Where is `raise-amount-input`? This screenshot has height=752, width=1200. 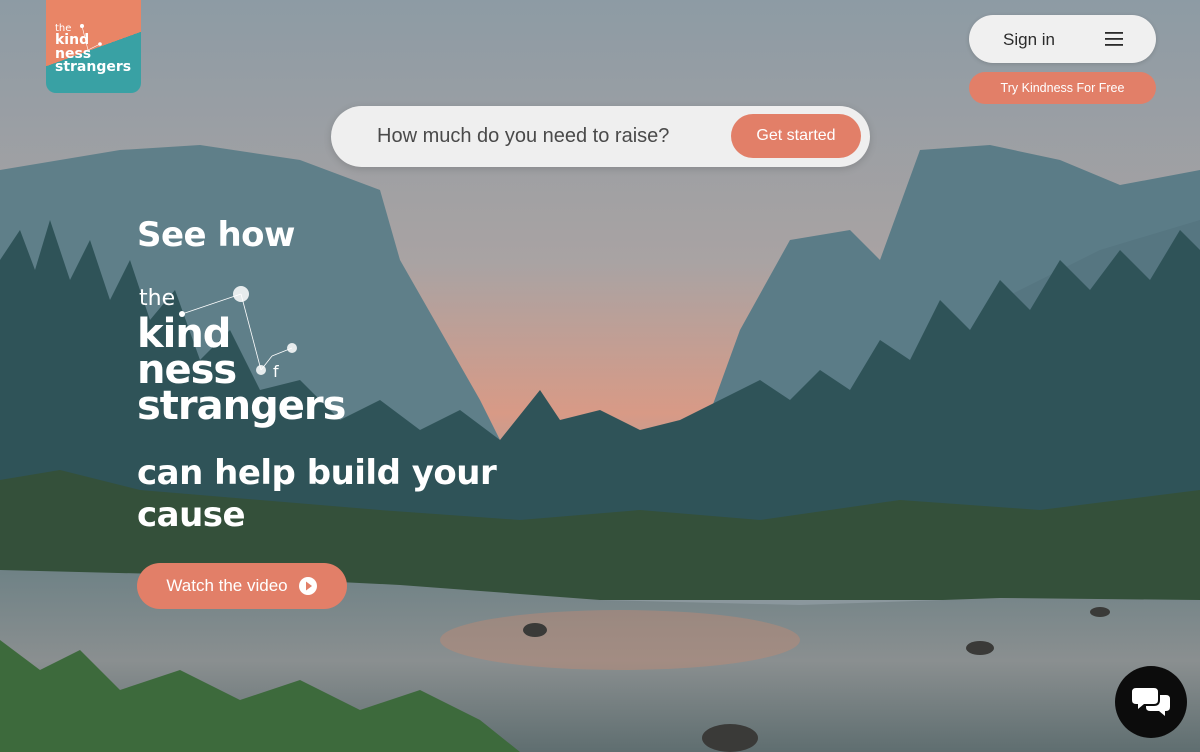 raise-amount-input is located at coordinates (545, 136).